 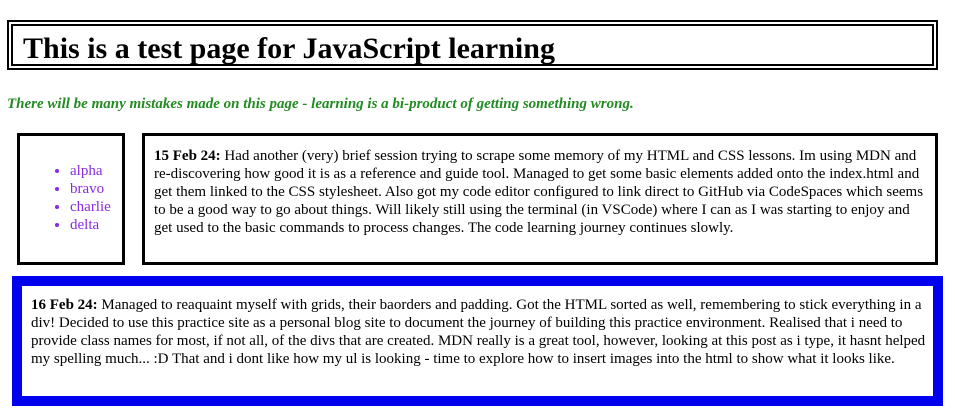 What do you see at coordinates (187, 156) in the screenshot?
I see `post-date: 15 Feb 24:` at bounding box center [187, 156].